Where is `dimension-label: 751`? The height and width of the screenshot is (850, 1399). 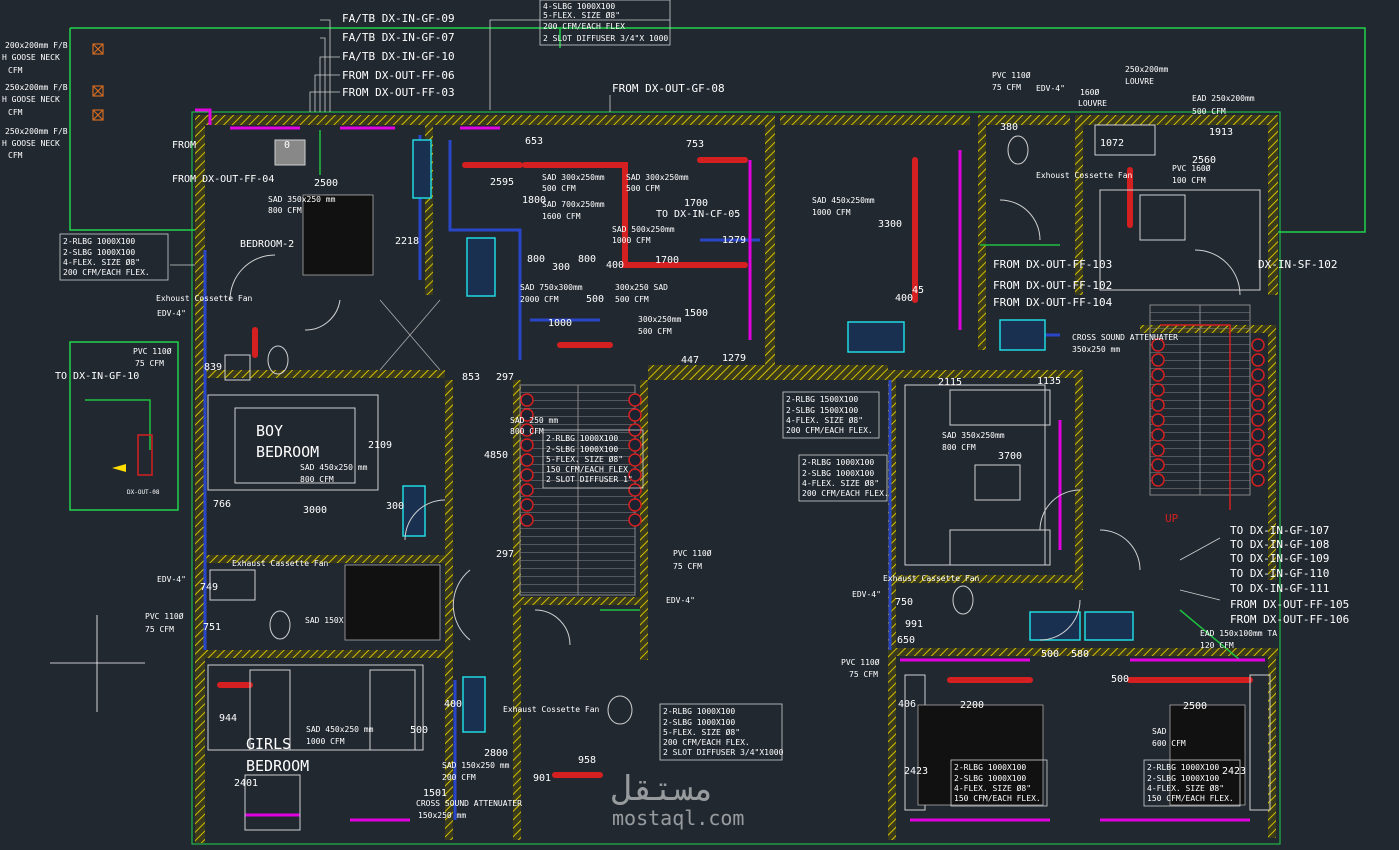
dimension-label: 751 is located at coordinates (212, 627).